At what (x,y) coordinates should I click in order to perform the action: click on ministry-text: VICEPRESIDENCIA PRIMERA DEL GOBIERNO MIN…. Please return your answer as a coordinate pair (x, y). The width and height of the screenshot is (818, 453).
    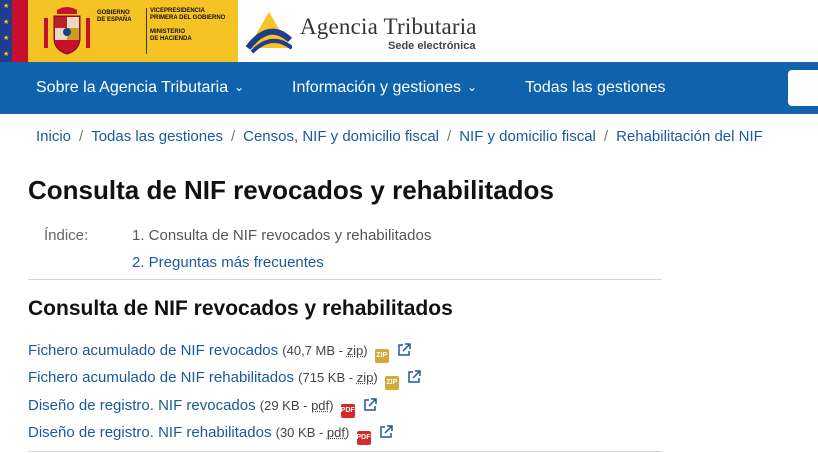
    Looking at the image, I should click on (188, 25).